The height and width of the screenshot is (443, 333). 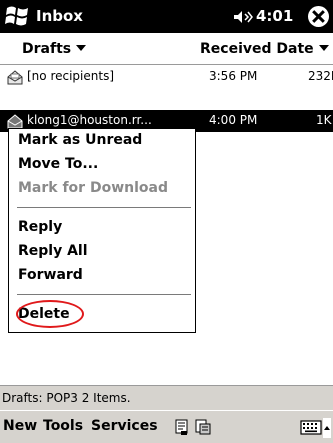 I want to click on keyboard-icon, so click(x=311, y=427).